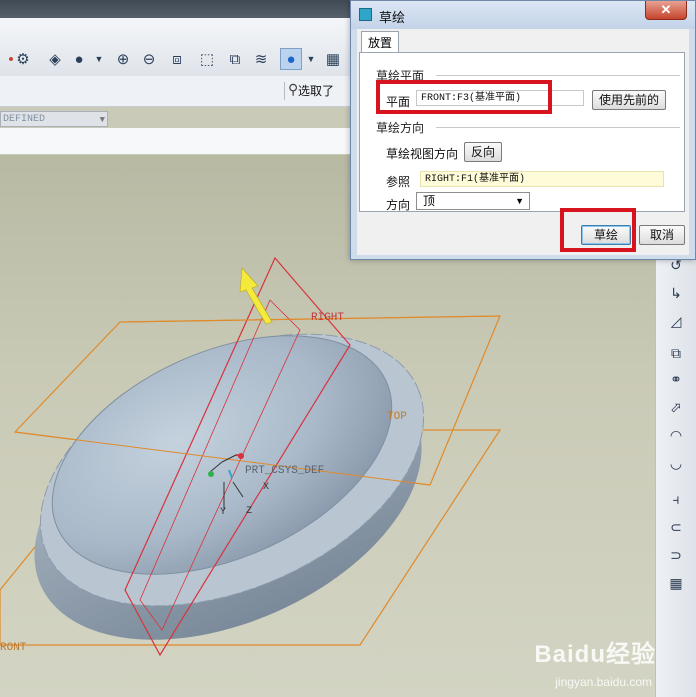  Describe the element at coordinates (284, 91) in the screenshot. I see `toolbar-divider` at that location.